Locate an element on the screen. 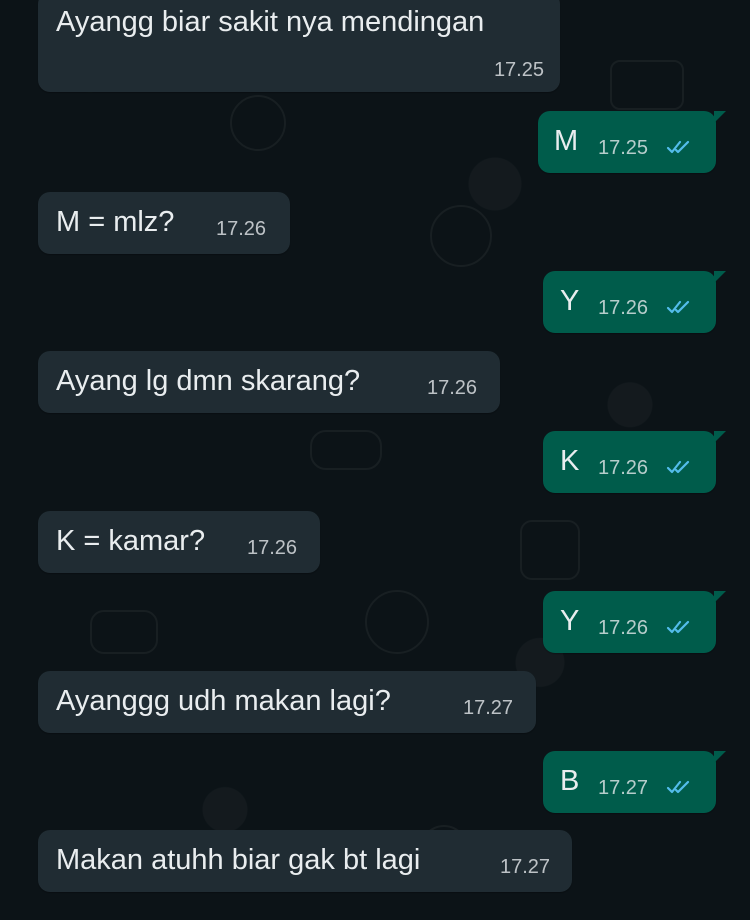 The width and height of the screenshot is (750, 920). message-bubble-incoming: K = kamar? 17.26 is located at coordinates (179, 542).